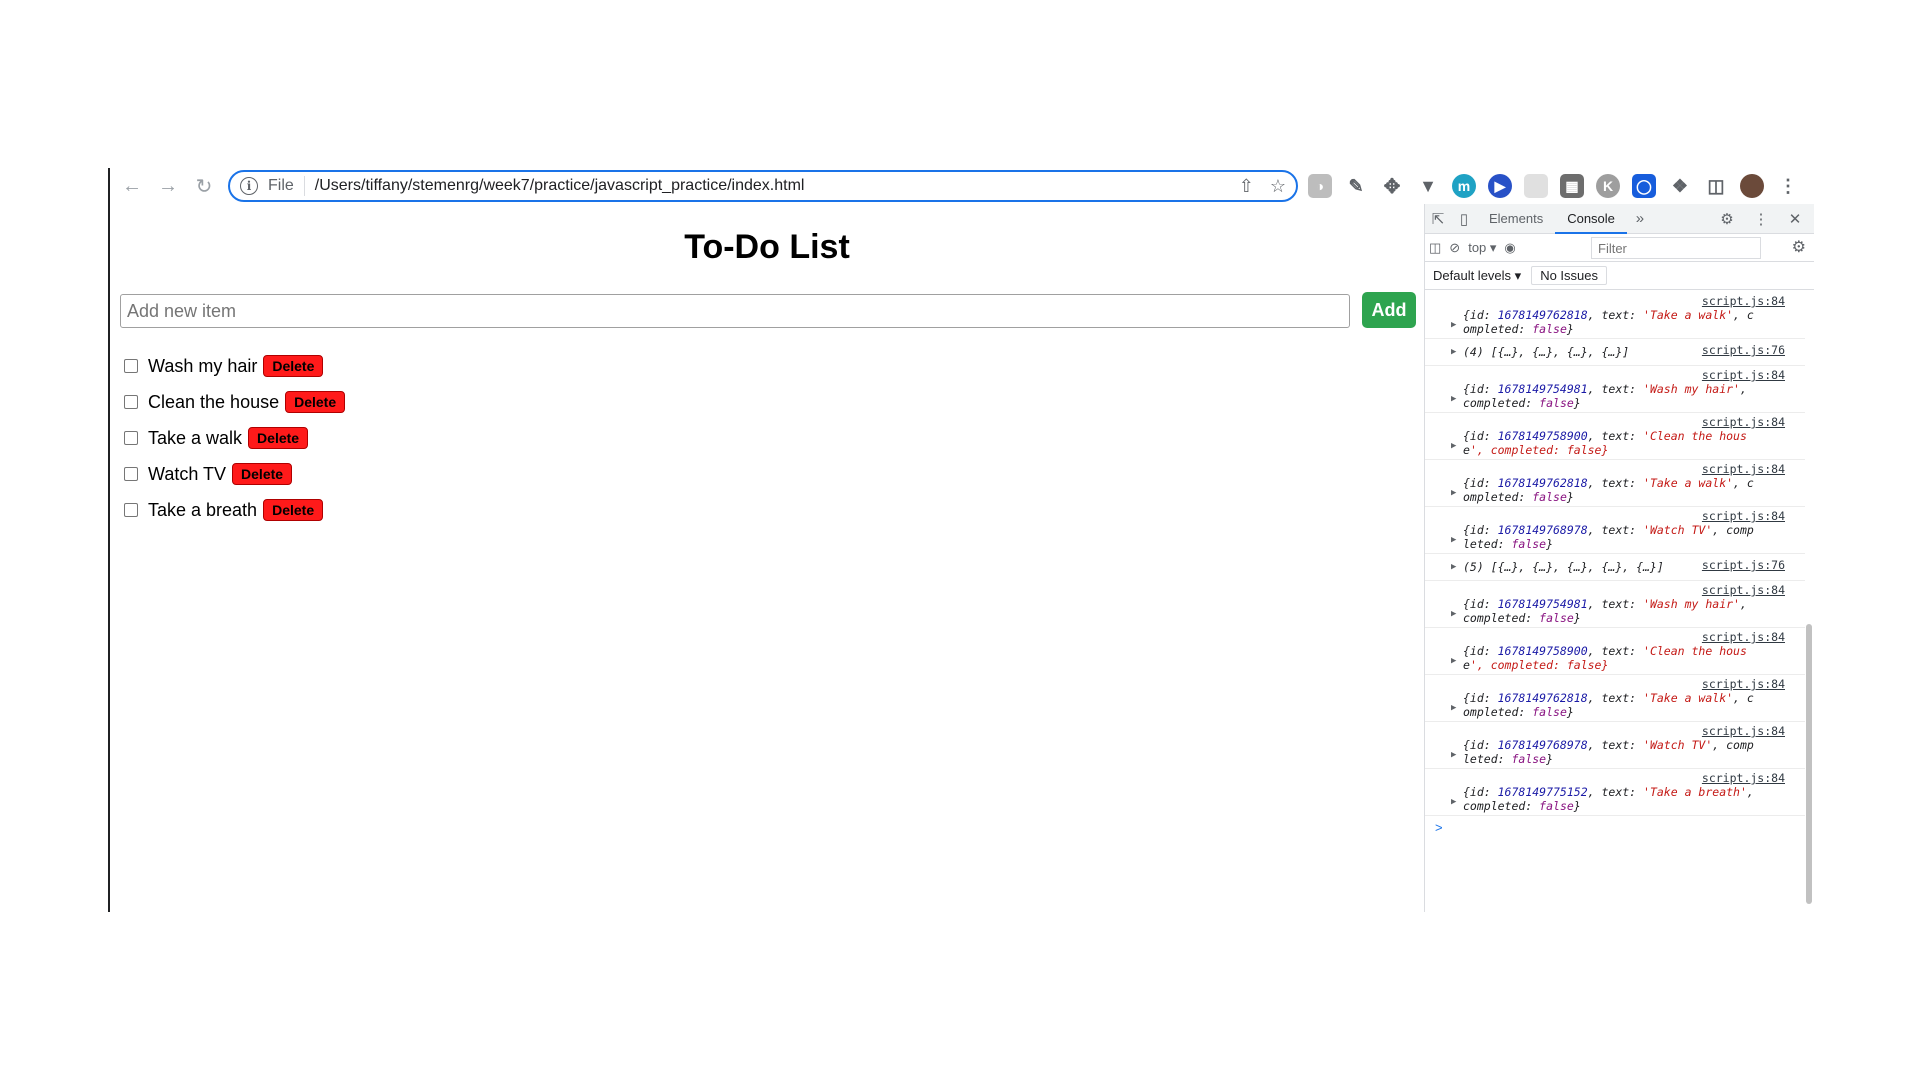  Describe the element at coordinates (1392, 186) in the screenshot. I see `move-icon: ✥` at that location.